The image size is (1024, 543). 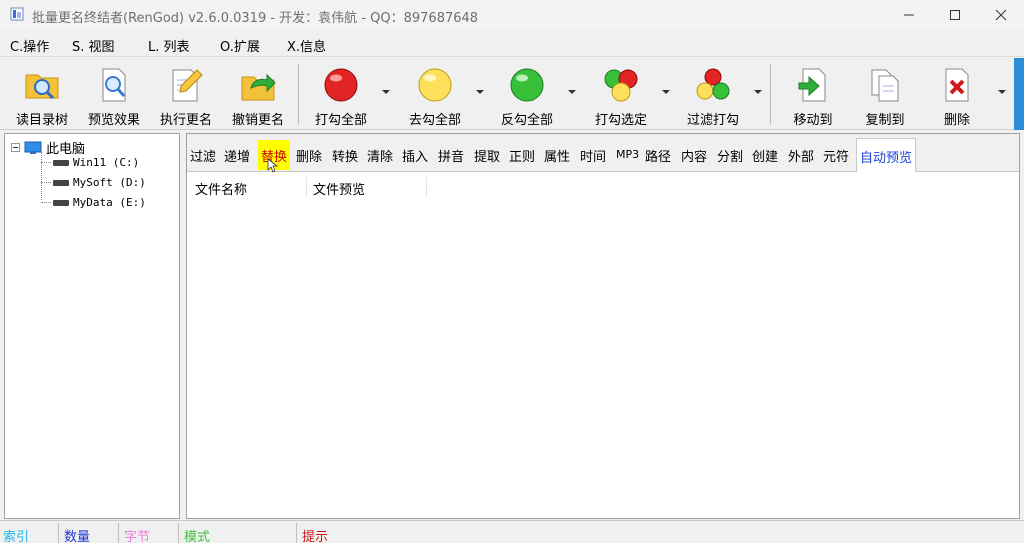 I want to click on tab-content: 内容, so click(x=694, y=155).